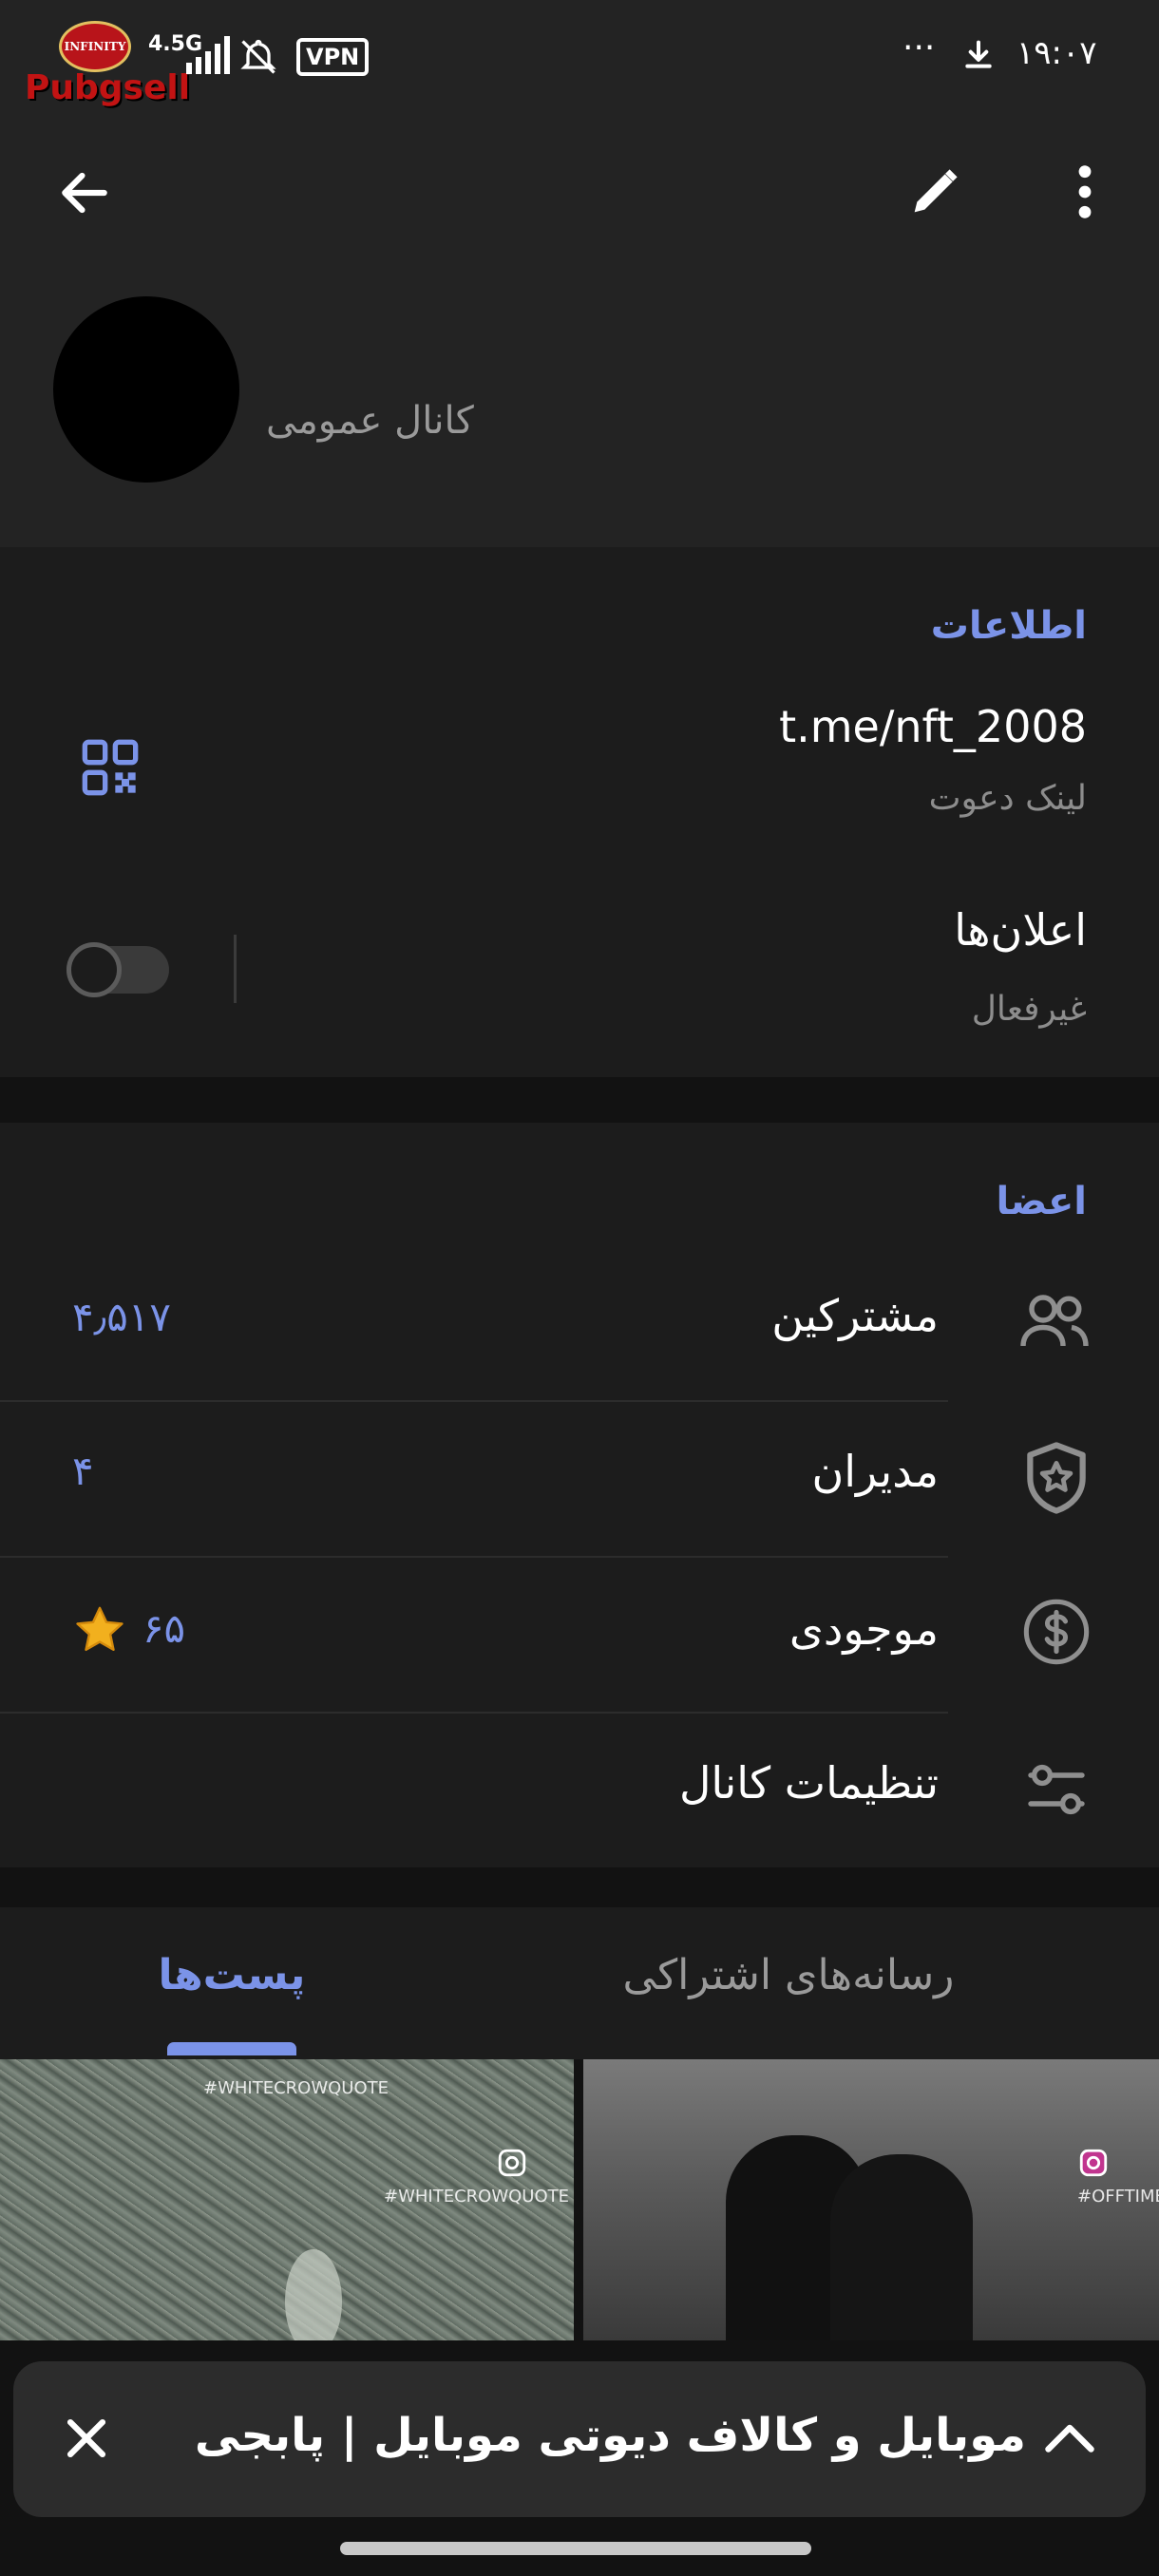 The image size is (1159, 2576). Describe the element at coordinates (978, 54) in the screenshot. I see `download-icon` at that location.